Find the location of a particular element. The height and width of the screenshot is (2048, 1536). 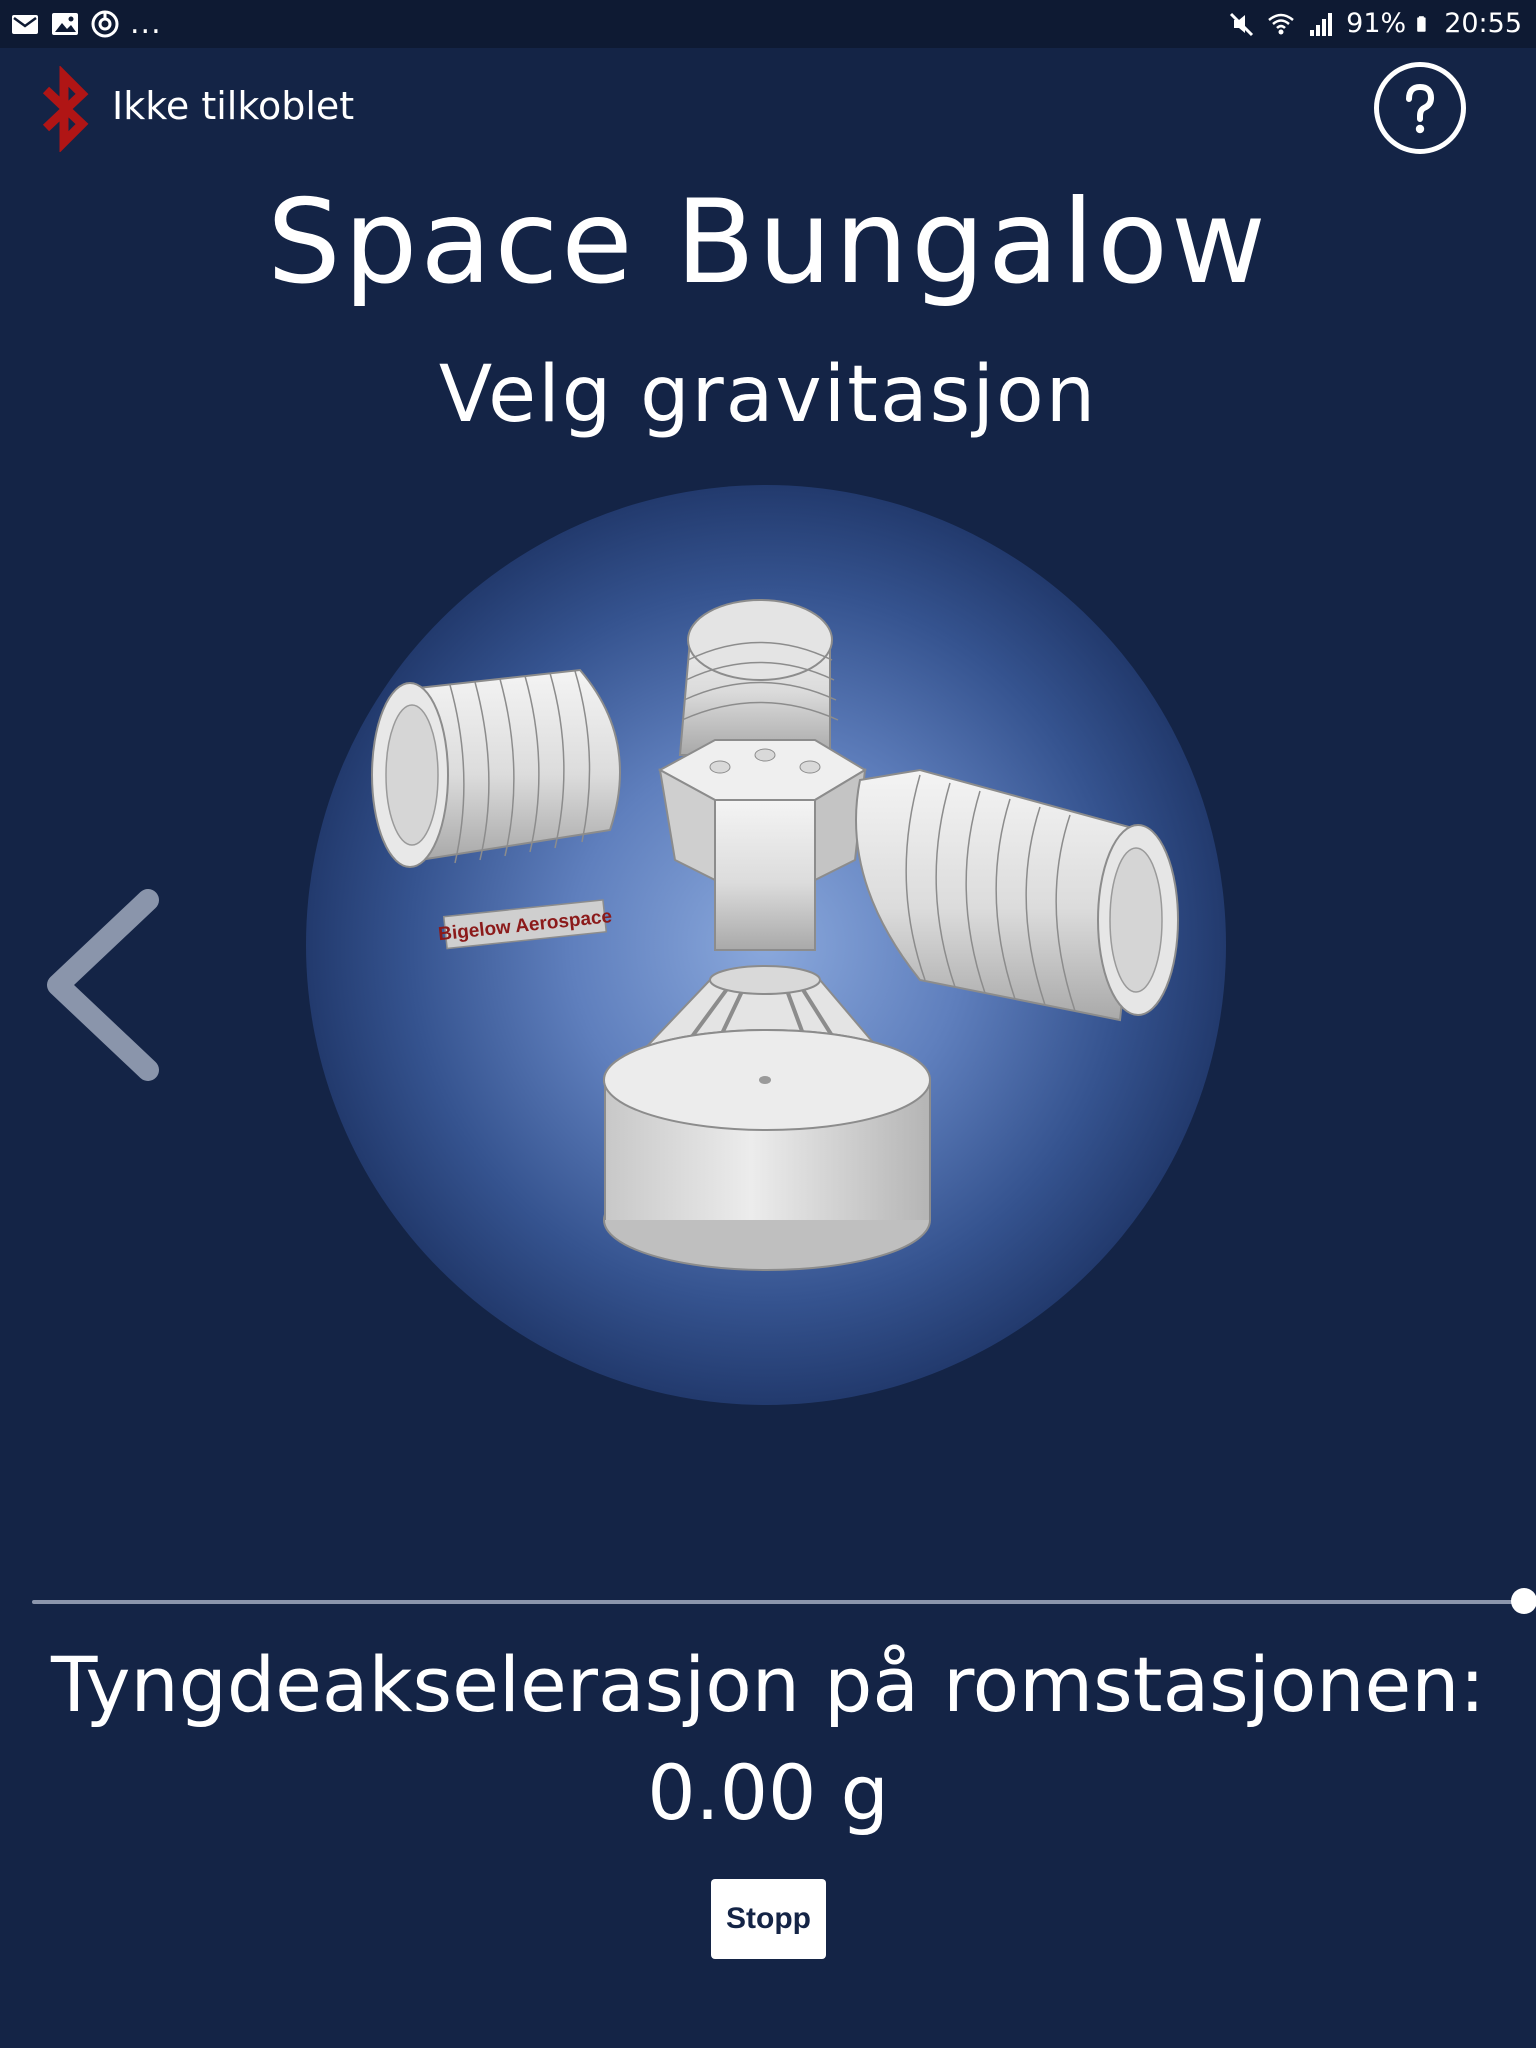

gravity-slider is located at coordinates (784, 1603).